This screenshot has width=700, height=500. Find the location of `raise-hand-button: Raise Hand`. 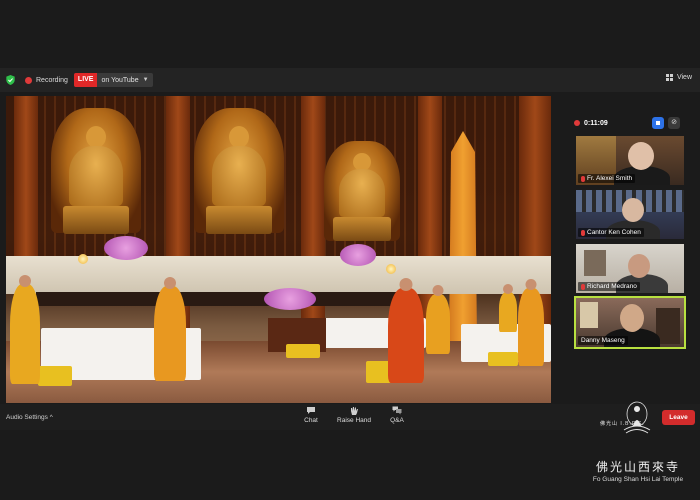

raise-hand-button: Raise Hand is located at coordinates (354, 415).